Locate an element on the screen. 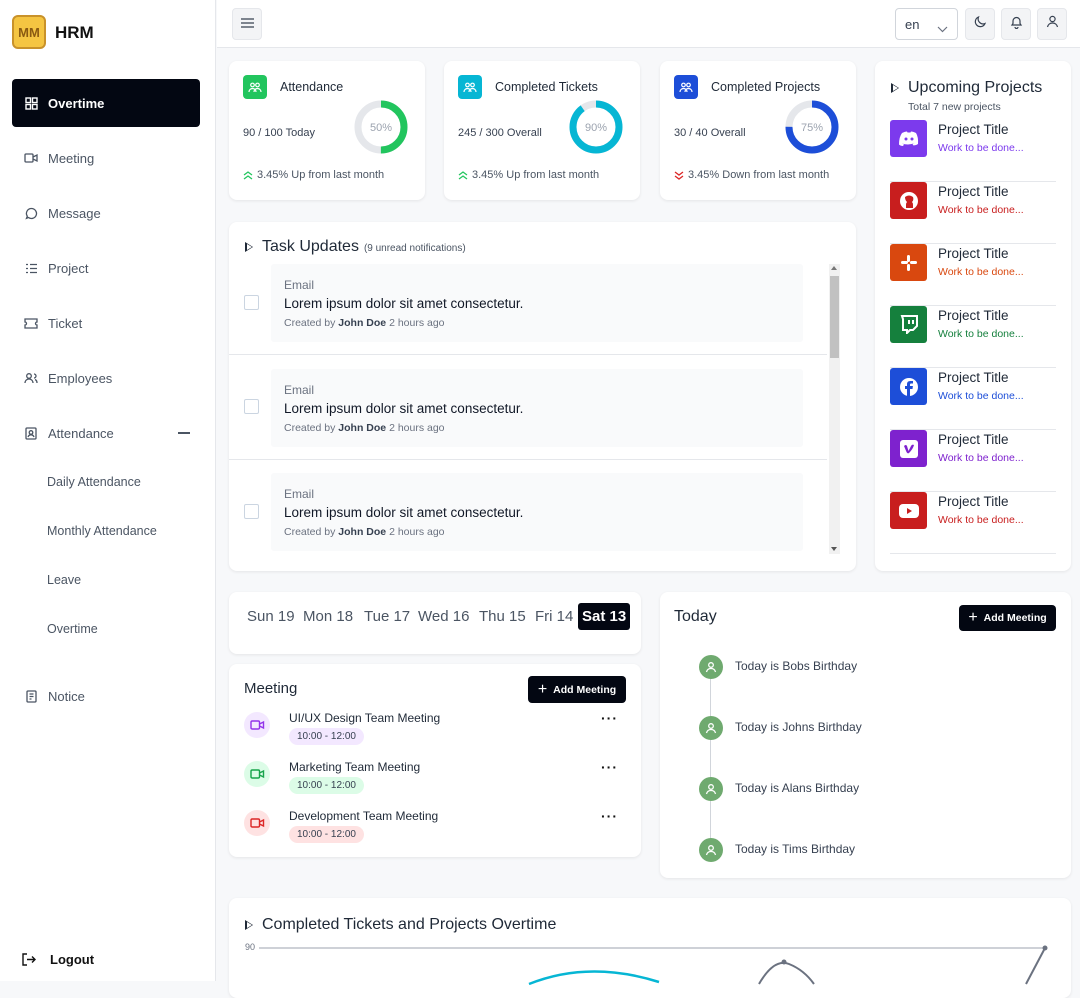 The height and width of the screenshot is (998, 1080). user-icon is located at coordinates (711, 789).